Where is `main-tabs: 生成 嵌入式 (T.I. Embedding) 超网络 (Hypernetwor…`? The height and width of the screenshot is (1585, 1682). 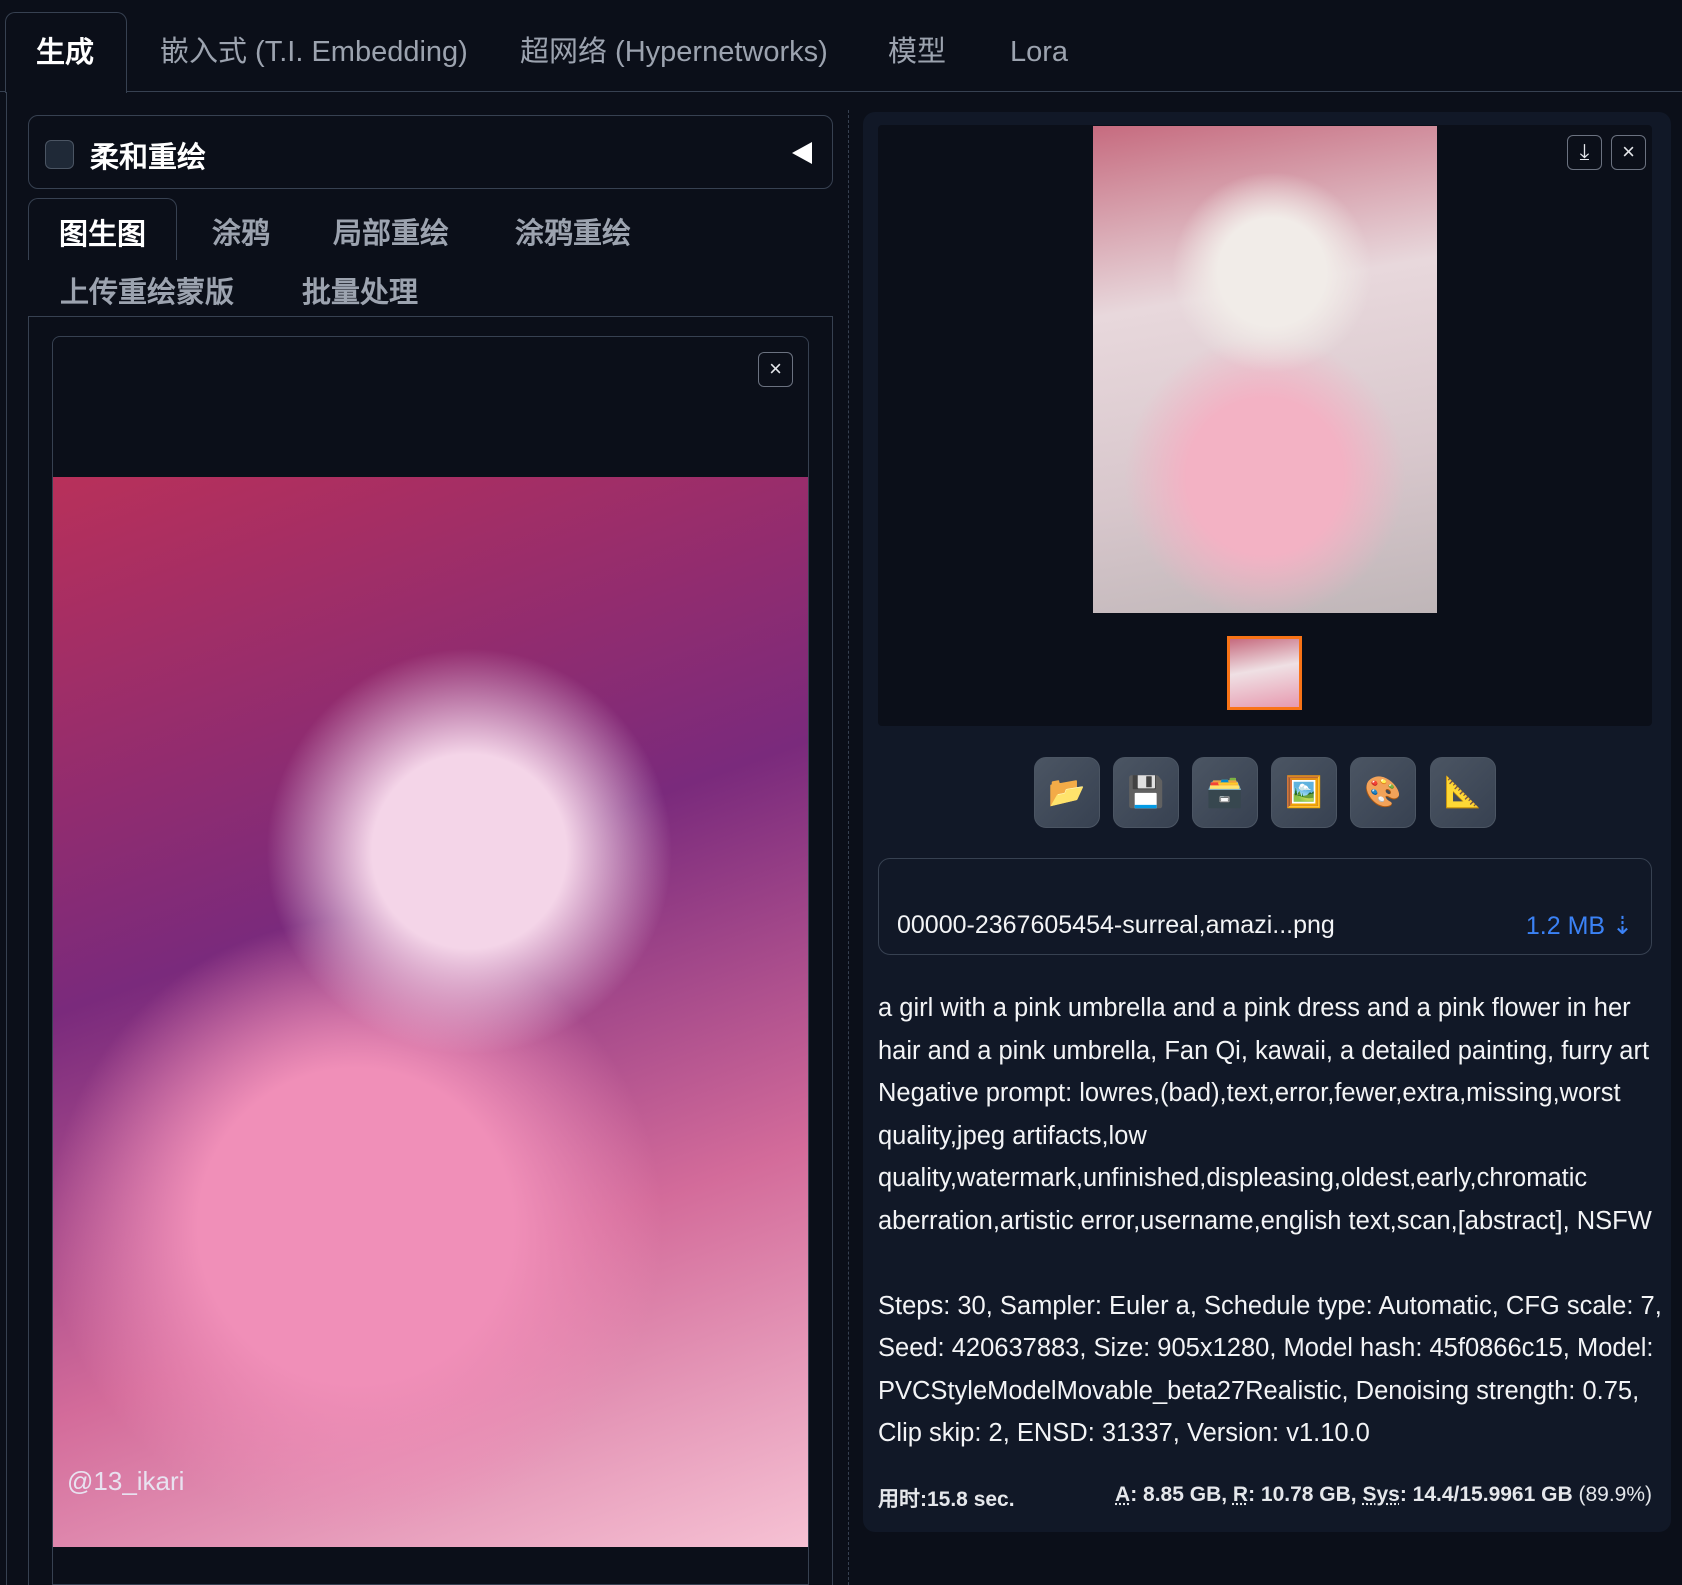
main-tabs: 生成 嵌入式 (T.I. Embedding) 超网络 (Hypernetwor… is located at coordinates (841, 46).